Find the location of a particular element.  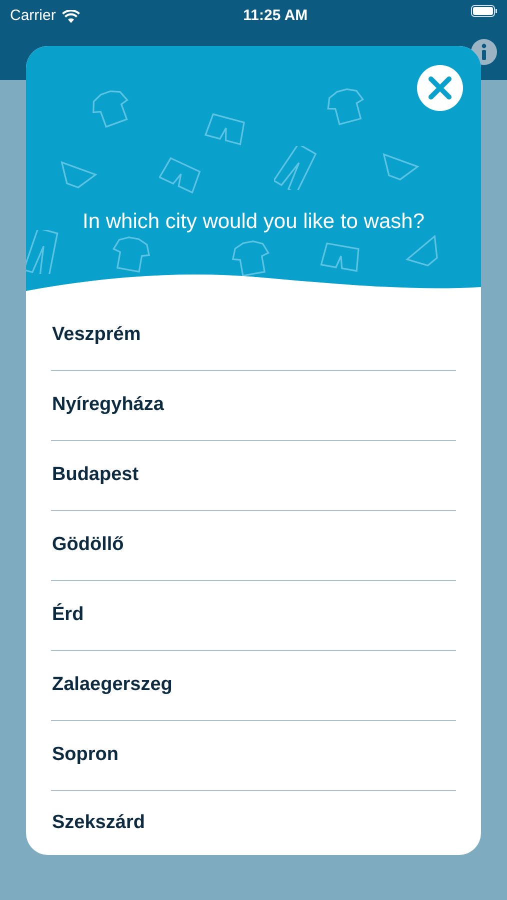

city-option: Érd is located at coordinates (67, 615).